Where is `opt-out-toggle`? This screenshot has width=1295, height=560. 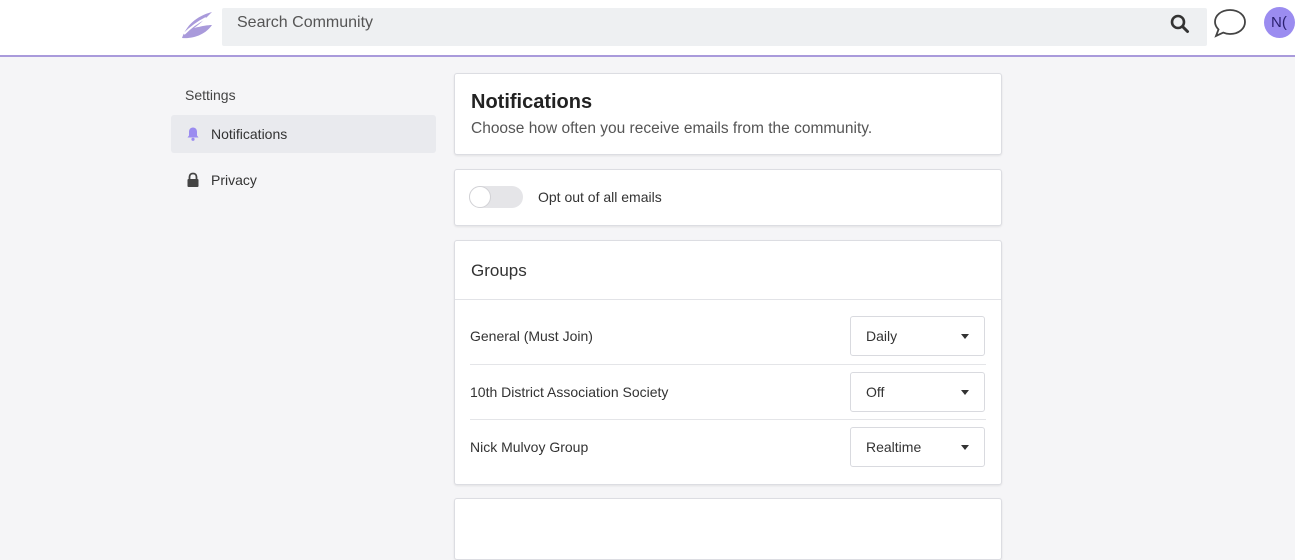 opt-out-toggle is located at coordinates (496, 197).